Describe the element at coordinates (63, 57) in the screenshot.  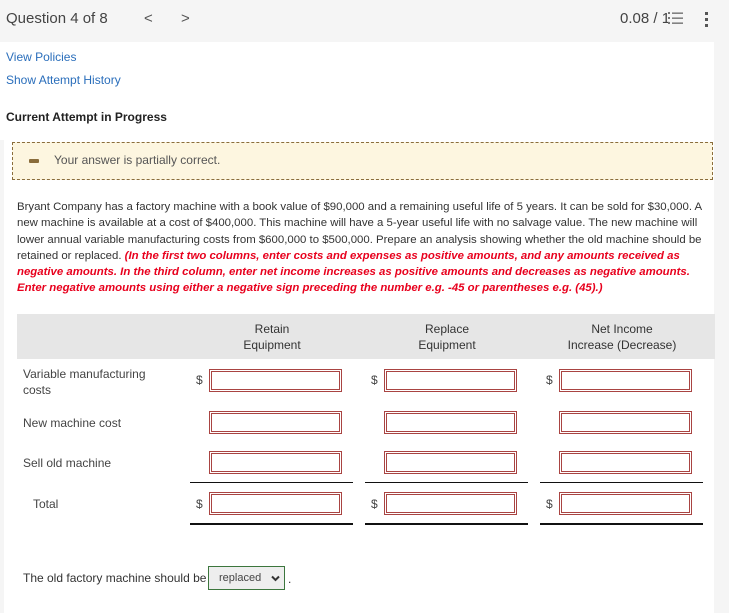
I see `view-policies-link: View Policies` at that location.